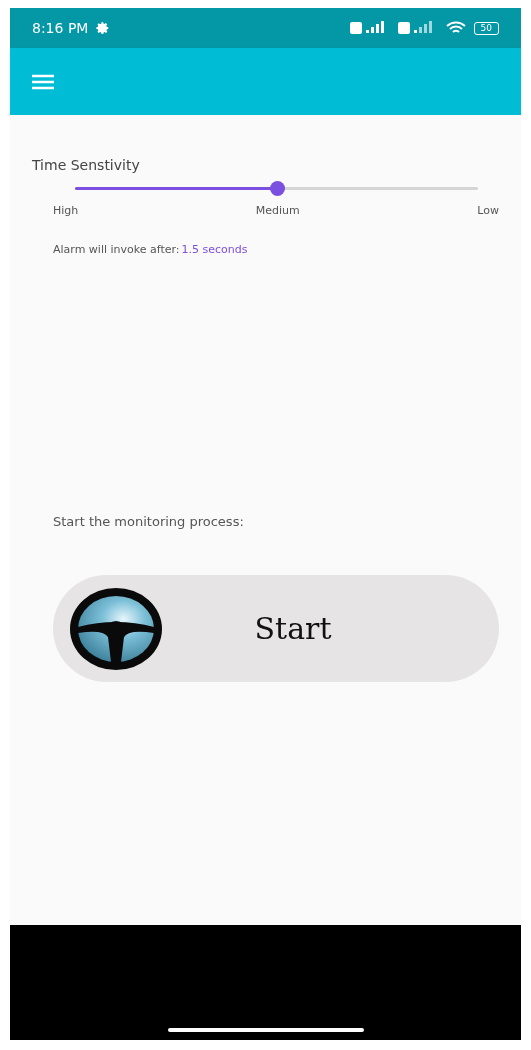 The height and width of the screenshot is (1050, 531). What do you see at coordinates (60, 28) in the screenshot?
I see `status-time: 8:16 PM` at bounding box center [60, 28].